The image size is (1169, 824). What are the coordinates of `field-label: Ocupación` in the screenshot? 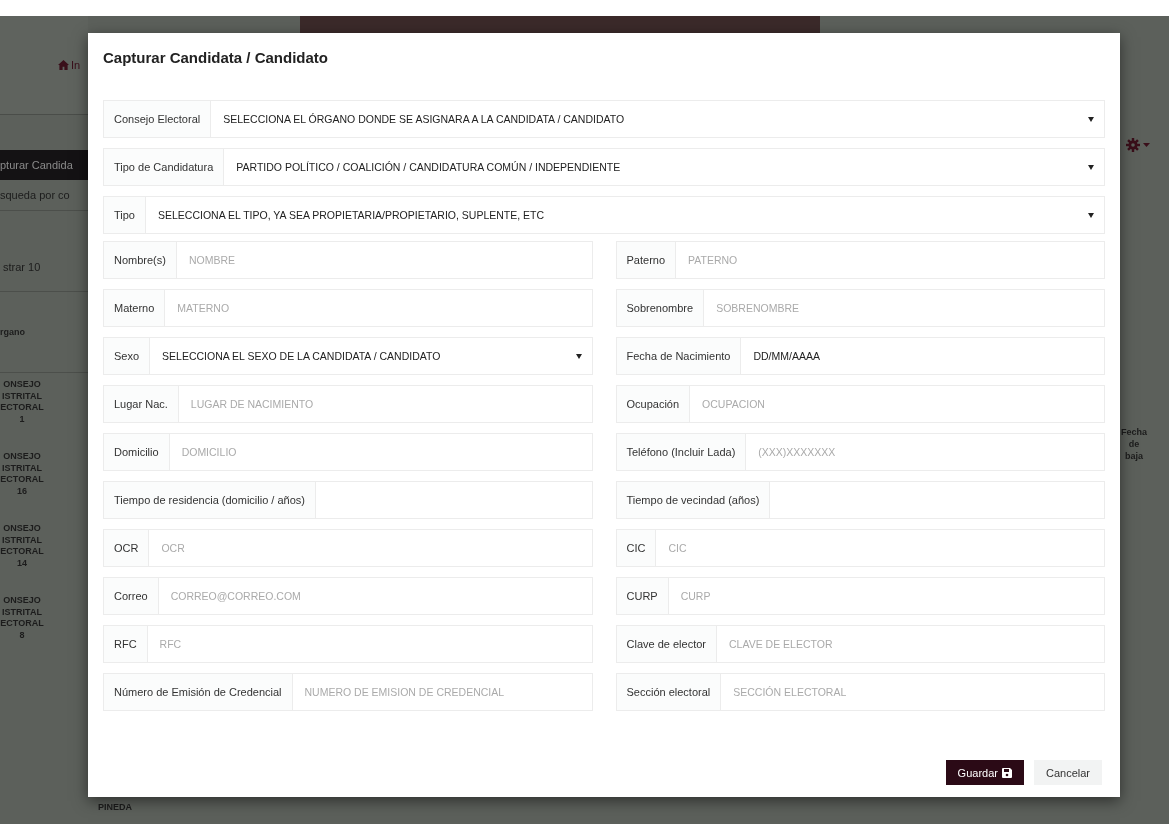 It's located at (653, 404).